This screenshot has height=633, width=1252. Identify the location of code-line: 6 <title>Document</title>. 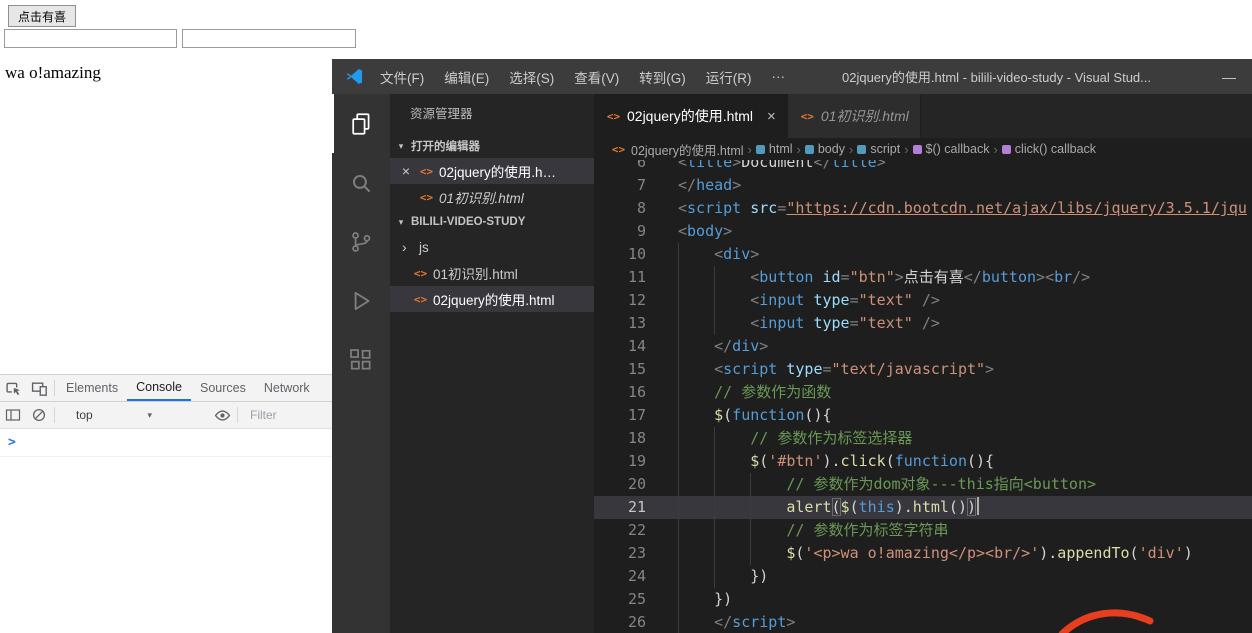
(923, 167).